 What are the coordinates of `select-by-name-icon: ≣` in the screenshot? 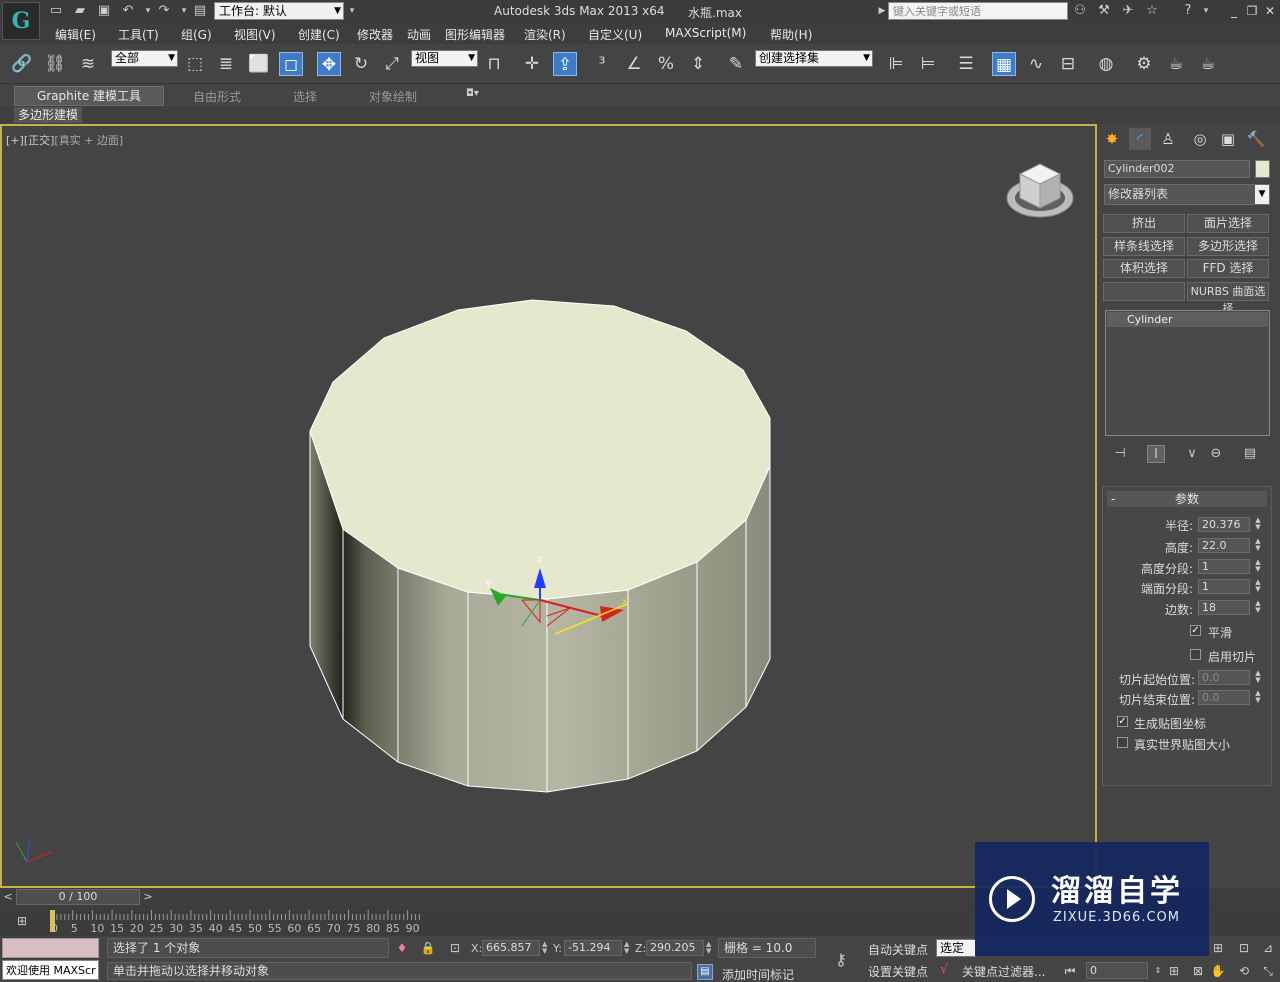 It's located at (226, 64).